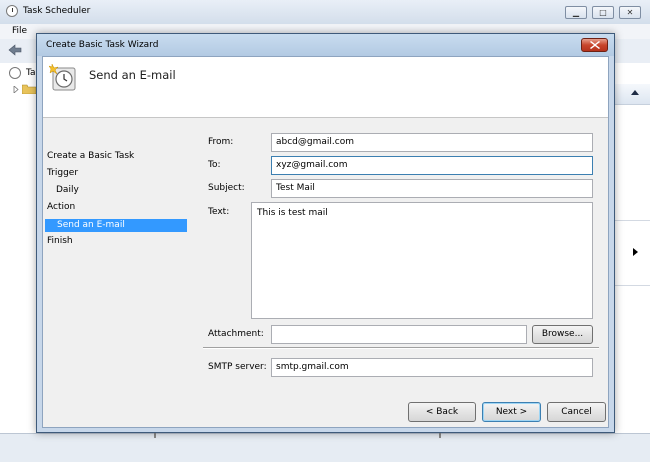 This screenshot has height=462, width=650. What do you see at coordinates (61, 207) in the screenshot?
I see `nav-step-action: Action` at bounding box center [61, 207].